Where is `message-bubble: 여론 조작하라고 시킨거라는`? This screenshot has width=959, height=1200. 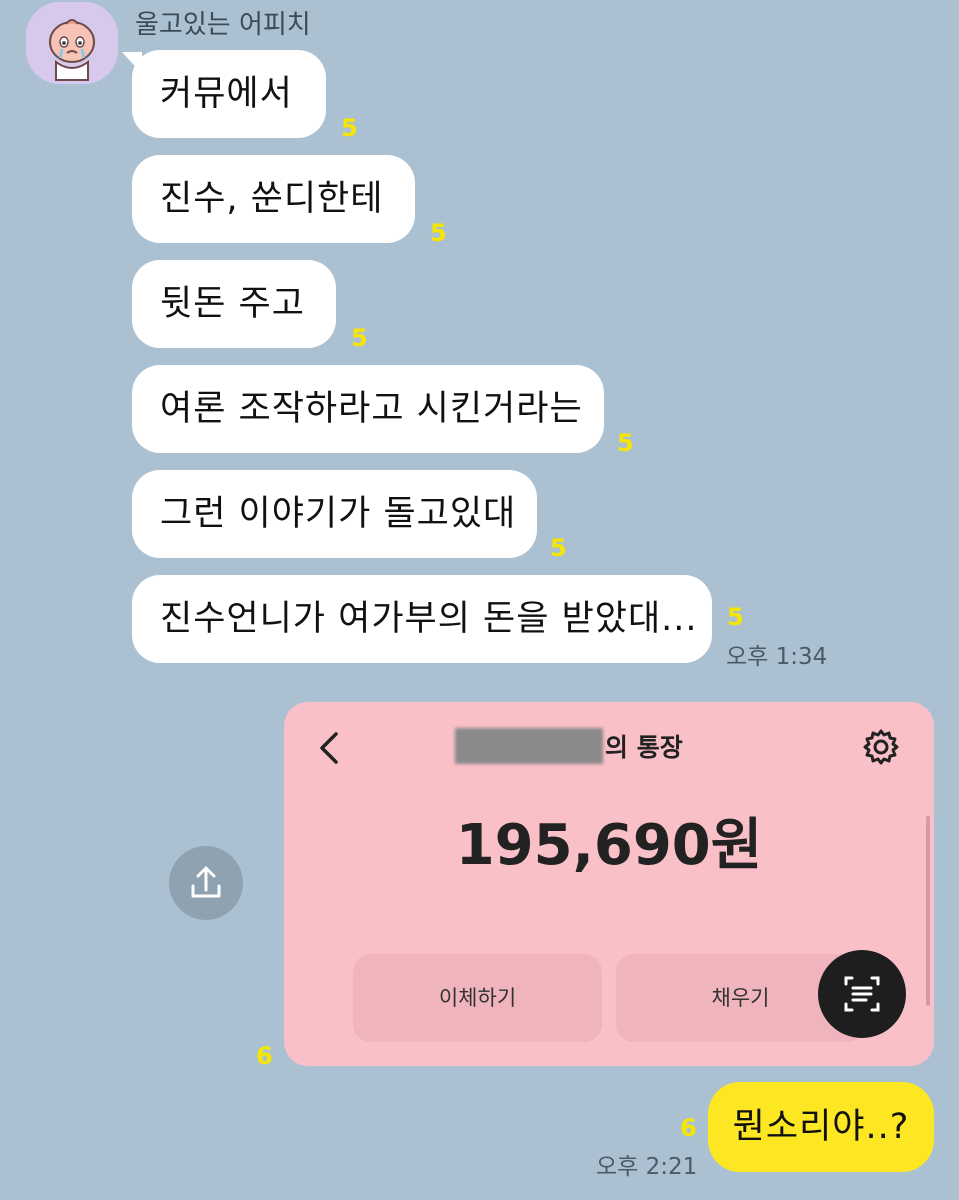 message-bubble: 여론 조작하라고 시킨거라는 is located at coordinates (368, 409).